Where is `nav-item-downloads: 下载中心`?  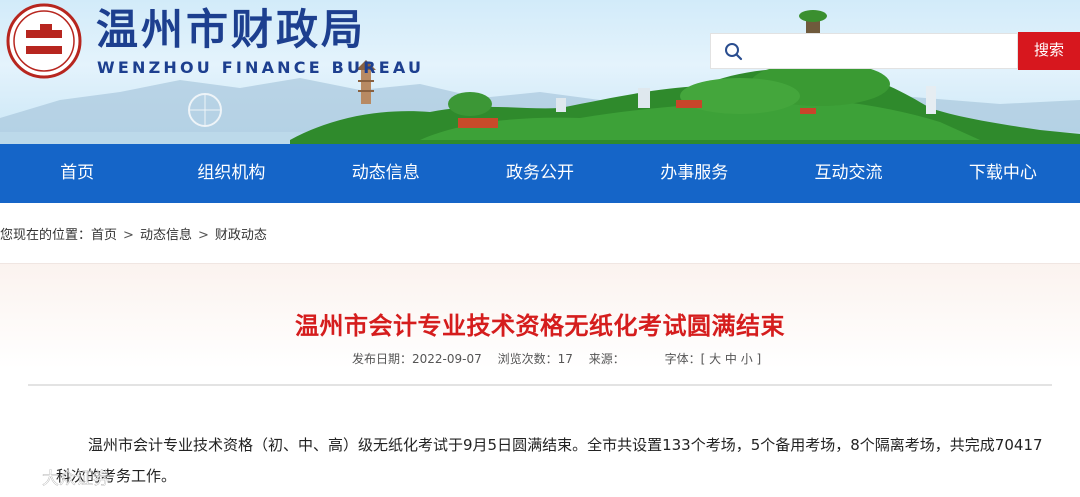 nav-item-downloads: 下载中心 is located at coordinates (1003, 173).